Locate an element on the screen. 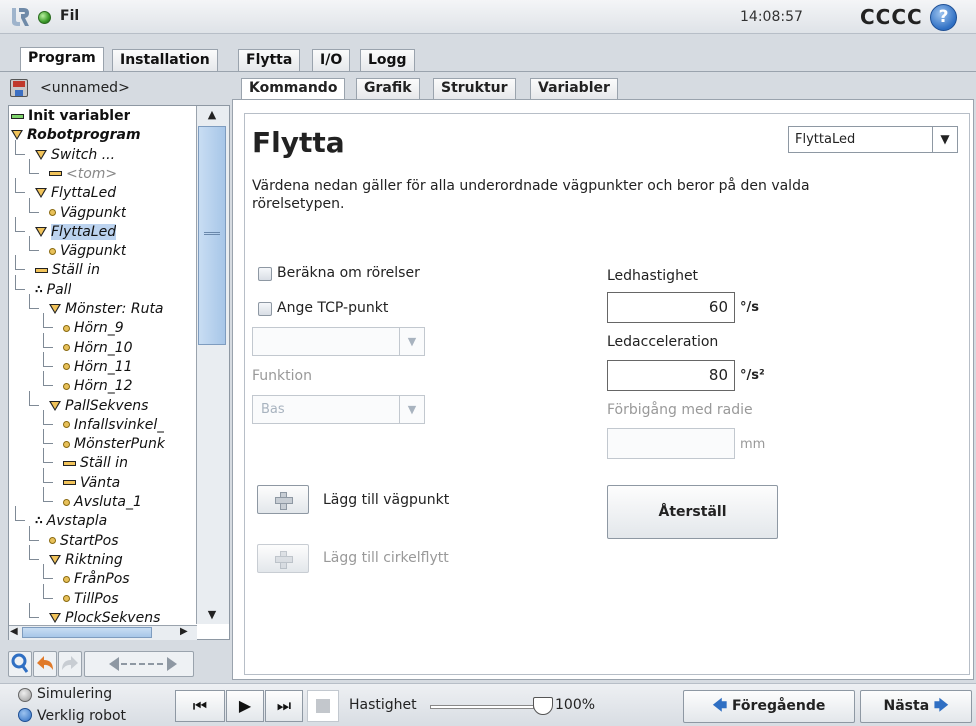 The image size is (976, 726). variables-icon is located at coordinates (17, 116).